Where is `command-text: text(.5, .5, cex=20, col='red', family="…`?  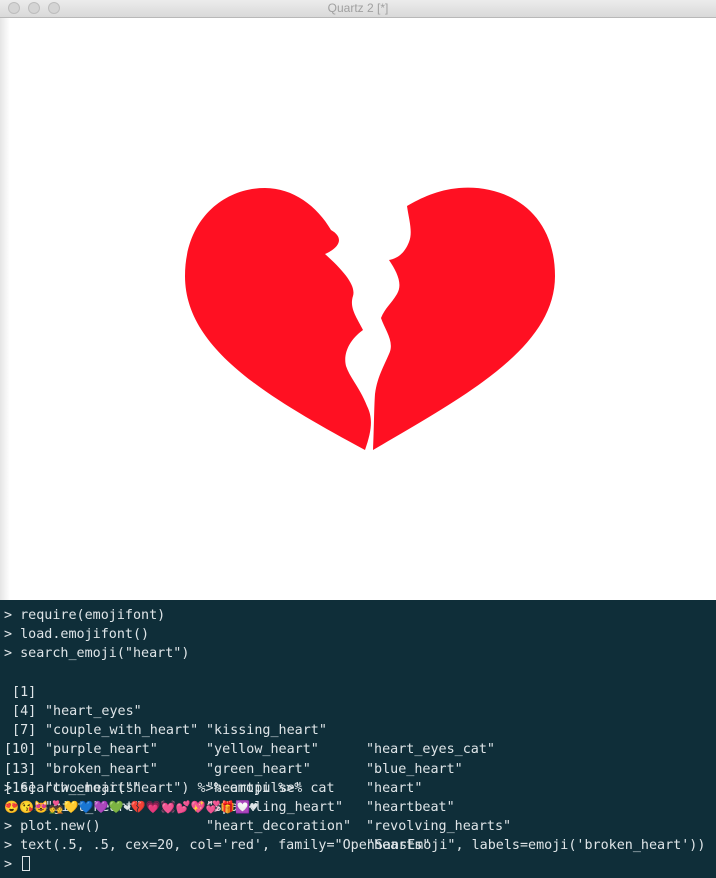
command-text: text(.5, .5, cex=20, col='red', family="… is located at coordinates (363, 846).